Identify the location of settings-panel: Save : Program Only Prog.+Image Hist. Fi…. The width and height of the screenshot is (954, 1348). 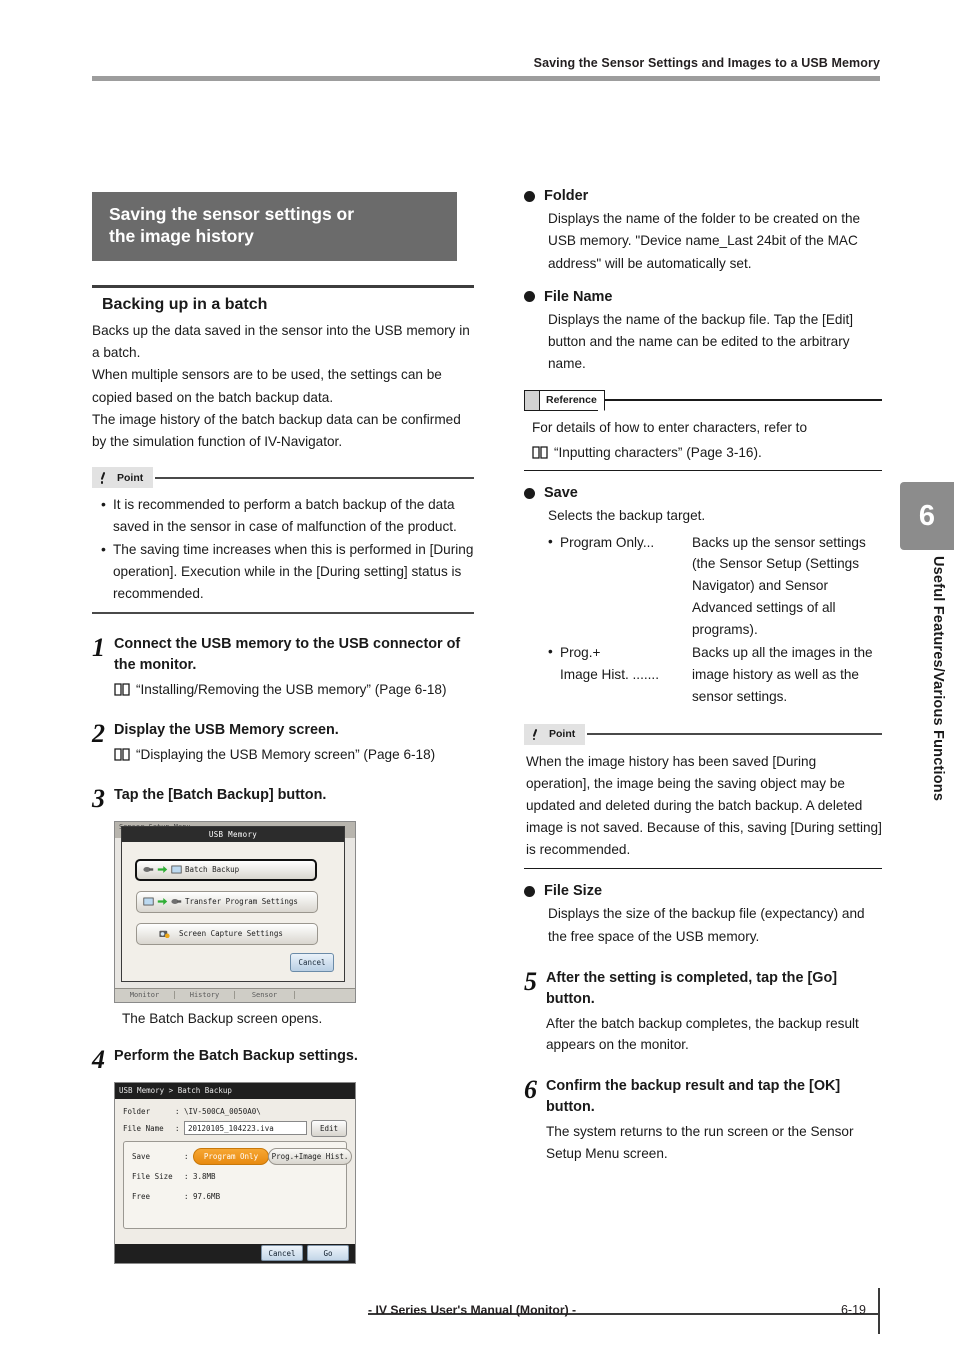
(237, 1184).